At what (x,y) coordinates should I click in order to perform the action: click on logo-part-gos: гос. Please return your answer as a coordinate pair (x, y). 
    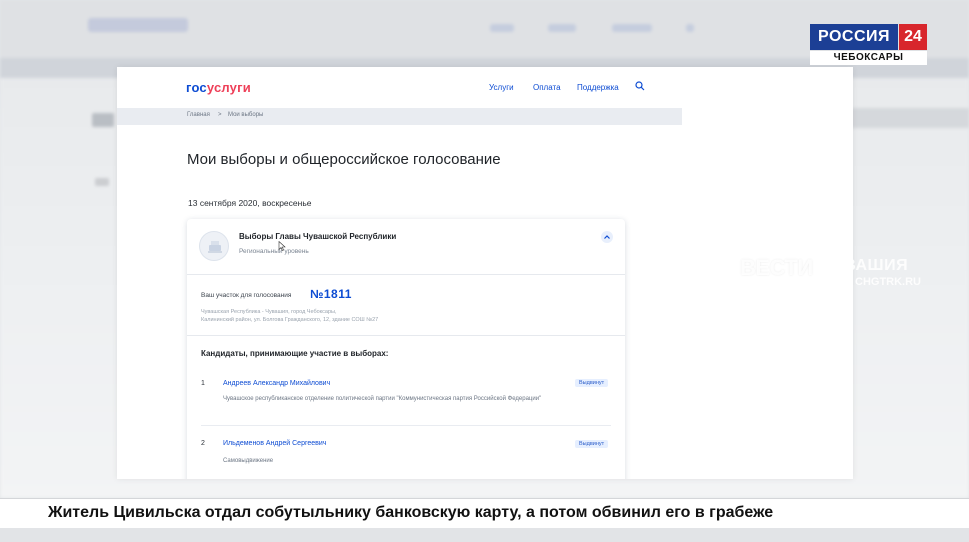
    Looking at the image, I should click on (196, 87).